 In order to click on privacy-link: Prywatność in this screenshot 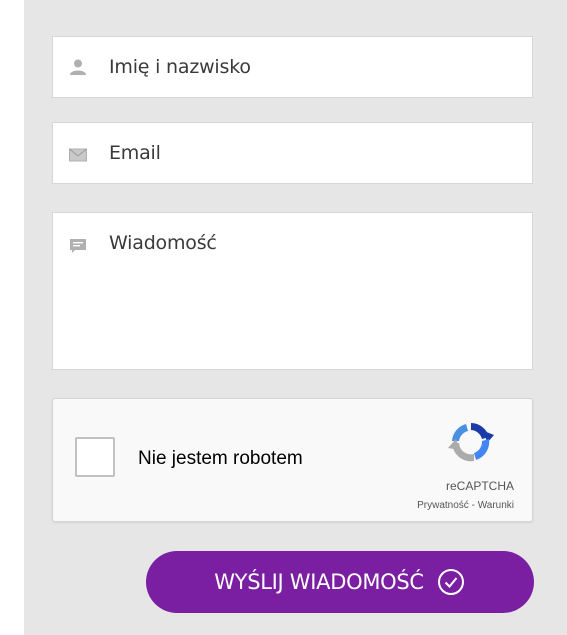, I will do `click(443, 505)`.